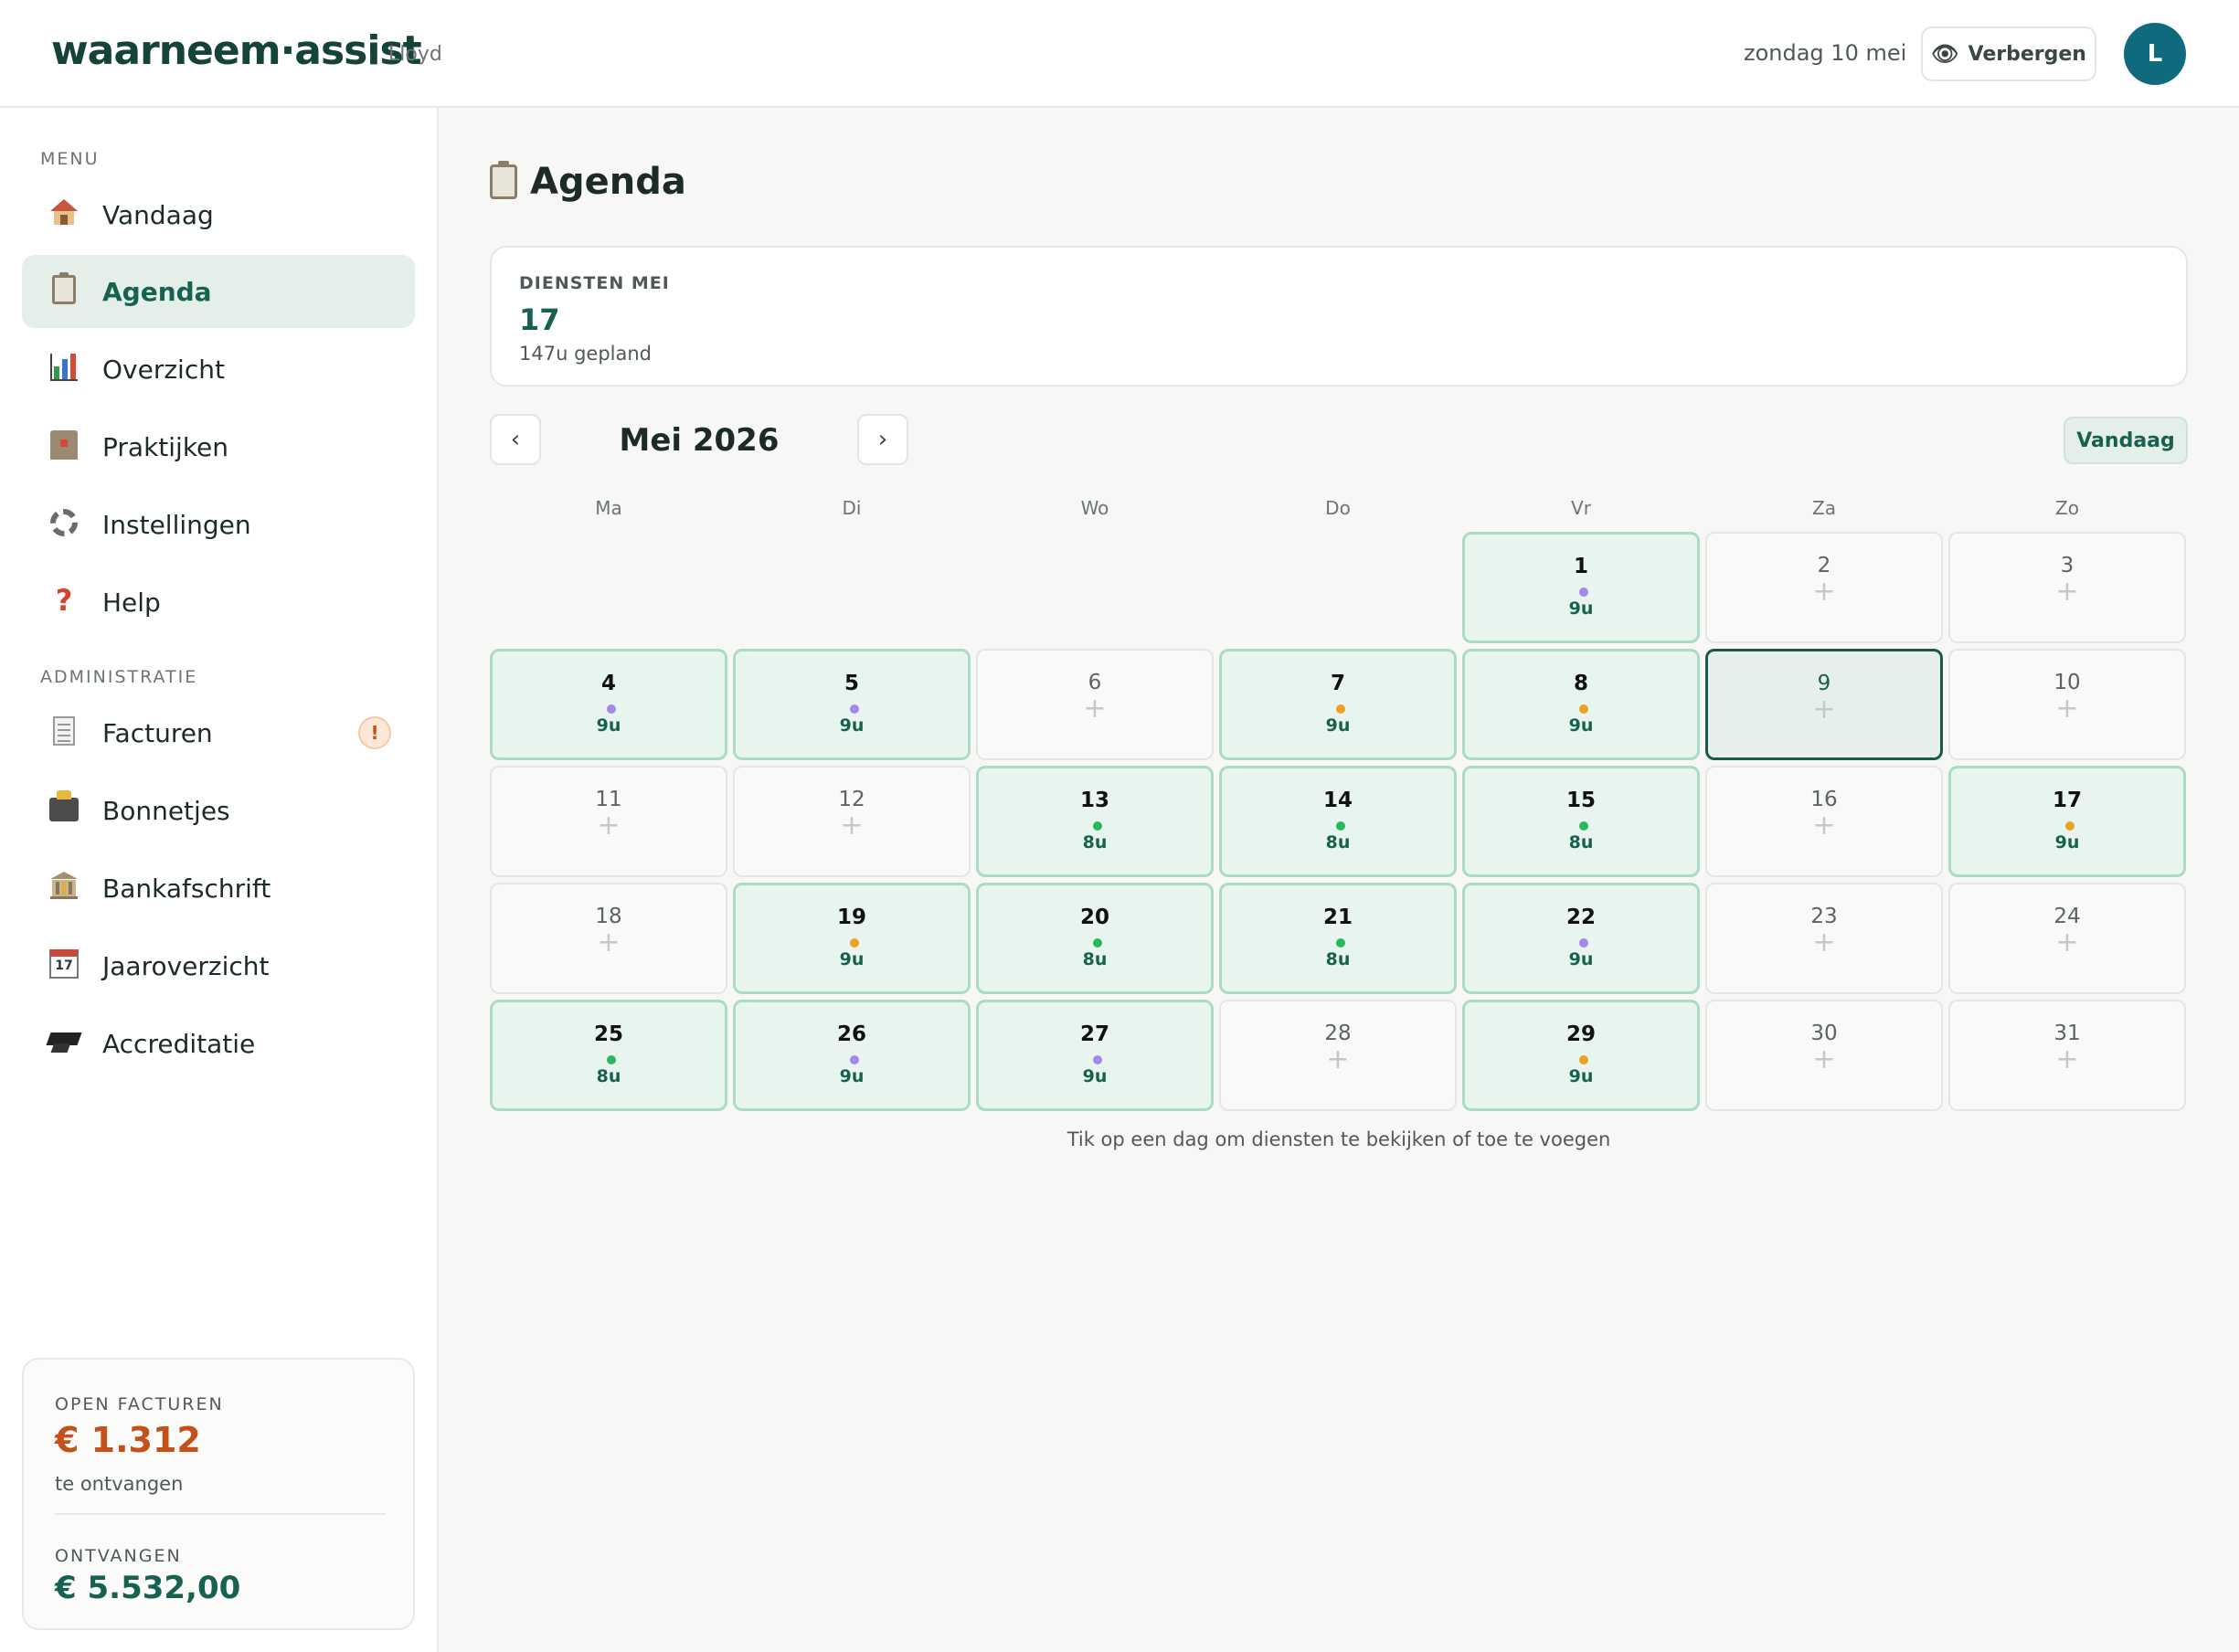 The image size is (2239, 1652). Describe the element at coordinates (139, 1404) in the screenshot. I see `open-invoices-label: OPEN FACTUREN` at that location.